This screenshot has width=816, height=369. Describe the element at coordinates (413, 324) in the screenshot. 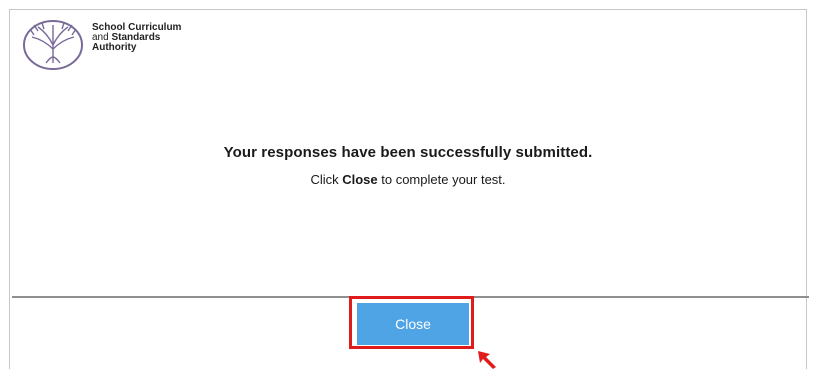

I see `close-button: Close` at that location.